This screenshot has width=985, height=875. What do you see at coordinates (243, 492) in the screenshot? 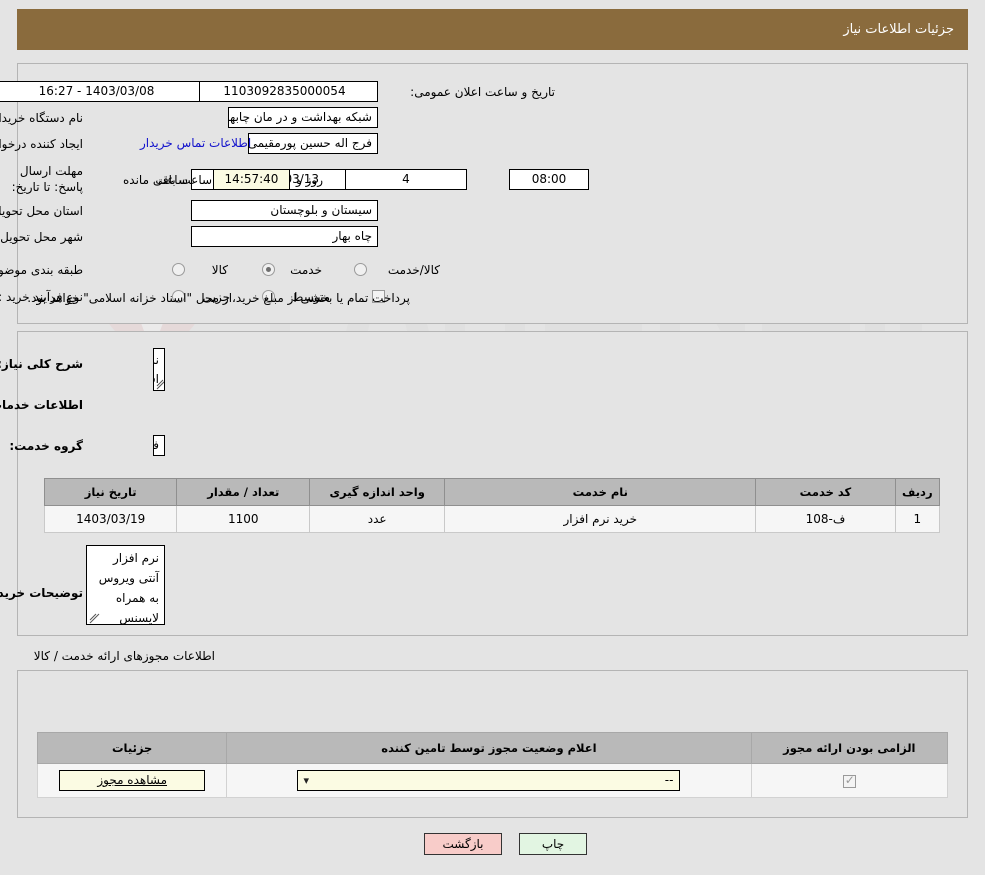
I see `th-qty: تعداد / مقدار` at bounding box center [243, 492].